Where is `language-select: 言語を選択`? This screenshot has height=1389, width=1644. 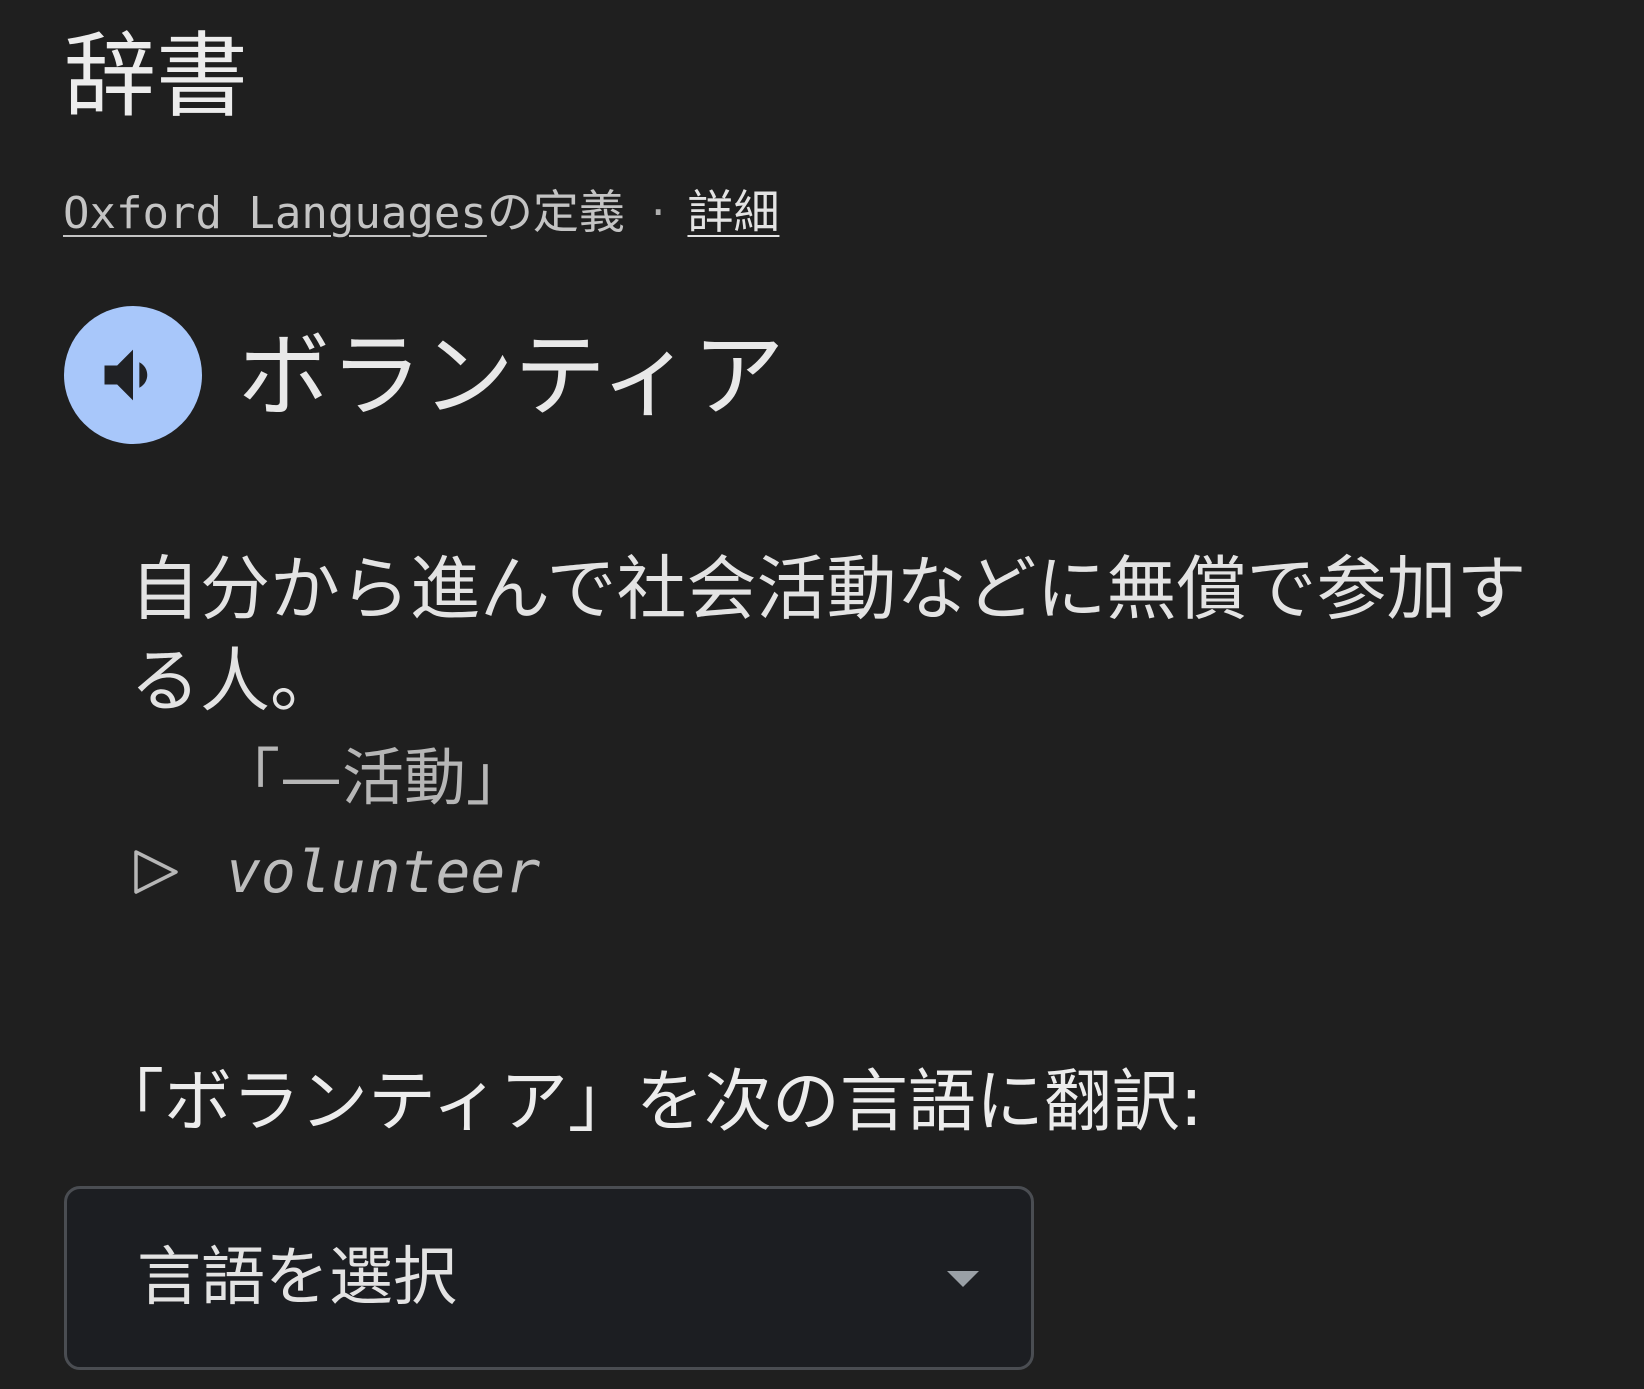
language-select: 言語を選択 is located at coordinates (549, 1278).